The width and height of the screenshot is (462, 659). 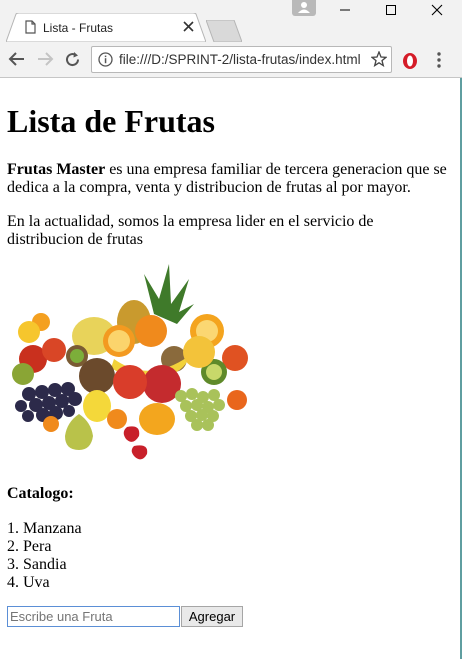 What do you see at coordinates (28, 582) in the screenshot?
I see `list-item: 4. Uva` at bounding box center [28, 582].